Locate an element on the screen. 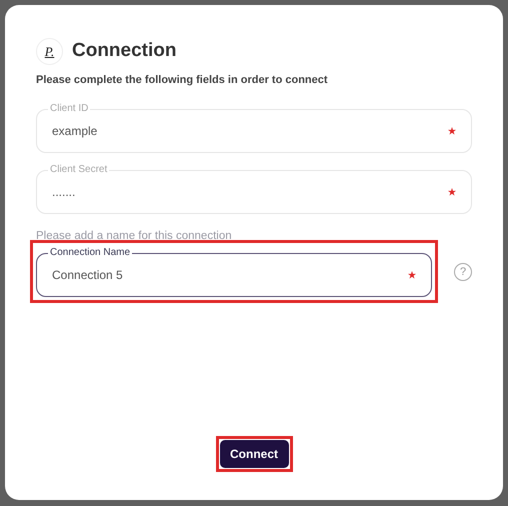 This screenshot has width=508, height=506. dialog-subtitle: Please complete the following fields in order to connect is located at coordinates (182, 80).